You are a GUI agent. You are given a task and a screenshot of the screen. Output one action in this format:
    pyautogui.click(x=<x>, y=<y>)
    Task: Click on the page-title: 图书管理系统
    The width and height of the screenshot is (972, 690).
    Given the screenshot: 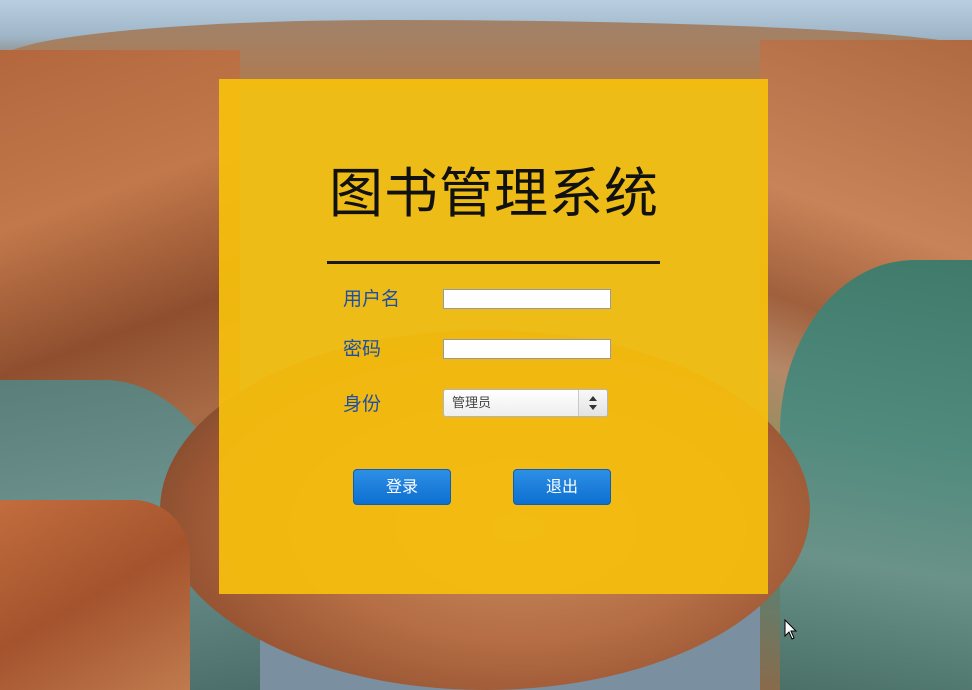 What is the action you would take?
    pyautogui.click(x=494, y=193)
    